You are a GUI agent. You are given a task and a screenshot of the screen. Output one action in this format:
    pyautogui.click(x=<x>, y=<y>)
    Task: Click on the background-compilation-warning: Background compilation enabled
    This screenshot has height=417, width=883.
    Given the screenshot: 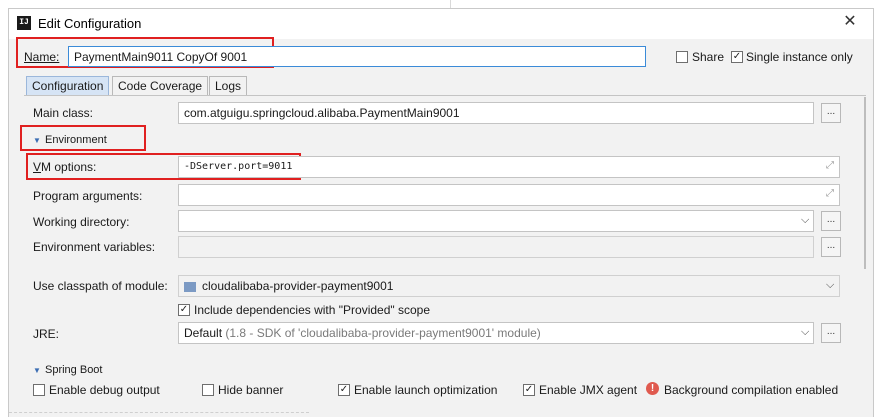 What is the action you would take?
    pyautogui.click(x=751, y=390)
    